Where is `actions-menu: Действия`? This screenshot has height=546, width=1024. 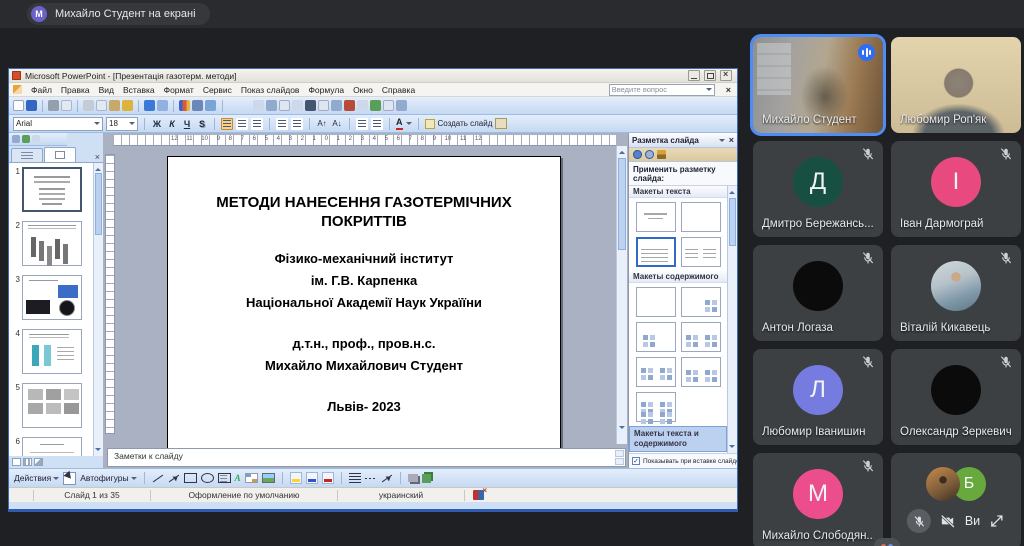
actions-menu: Действия is located at coordinates (37, 478).